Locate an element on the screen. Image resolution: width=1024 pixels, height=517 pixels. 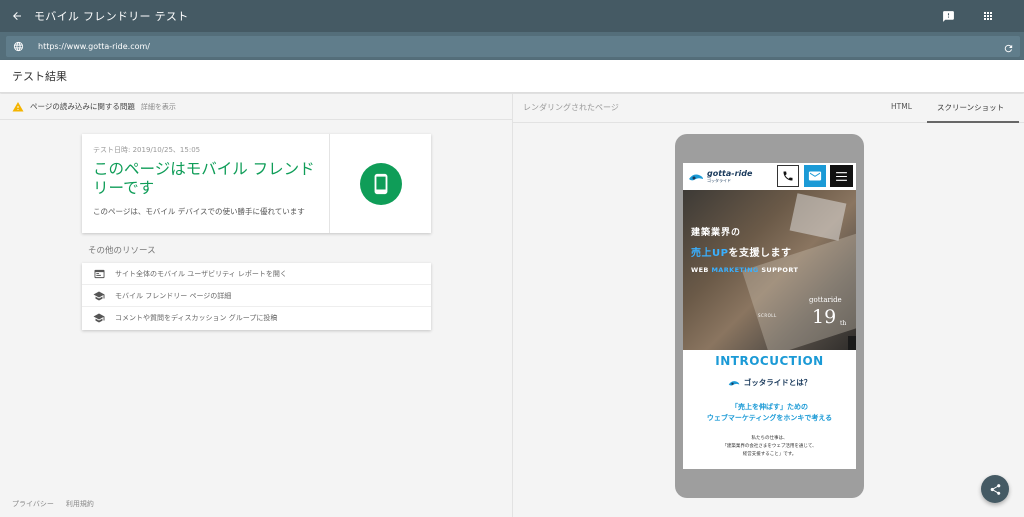
hero-line2: 売上UPを支援します is located at coordinates (741, 251).